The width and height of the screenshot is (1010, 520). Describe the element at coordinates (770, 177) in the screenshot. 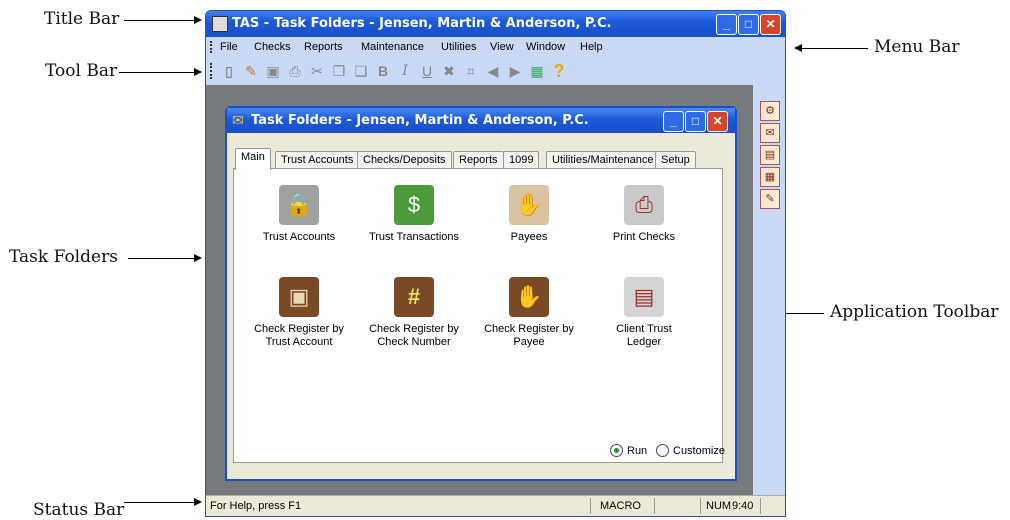

I see `ledger-icon: ▦` at that location.